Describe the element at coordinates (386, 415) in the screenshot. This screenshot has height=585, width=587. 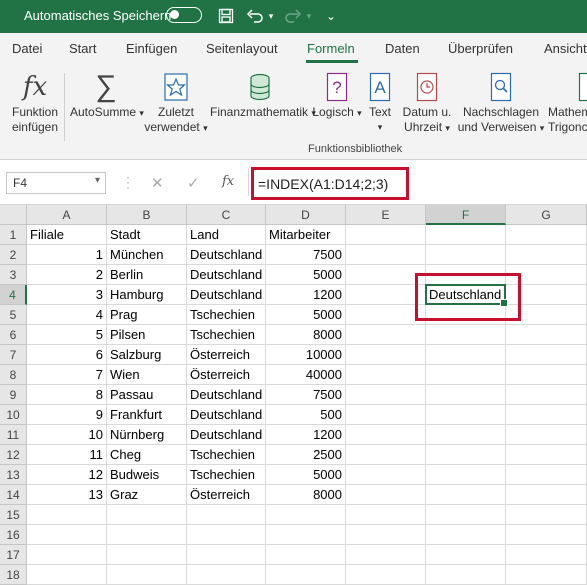
I see `cell-e10` at that location.